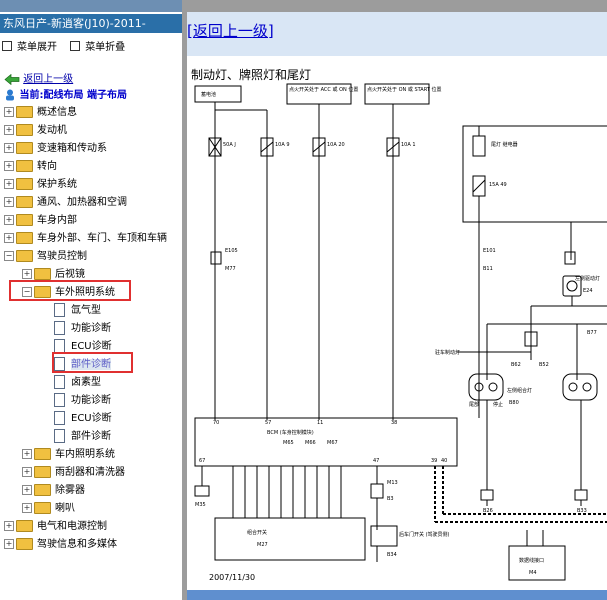 The image size is (607, 600). I want to click on tree-item-label: 除雾器, so click(70, 490).